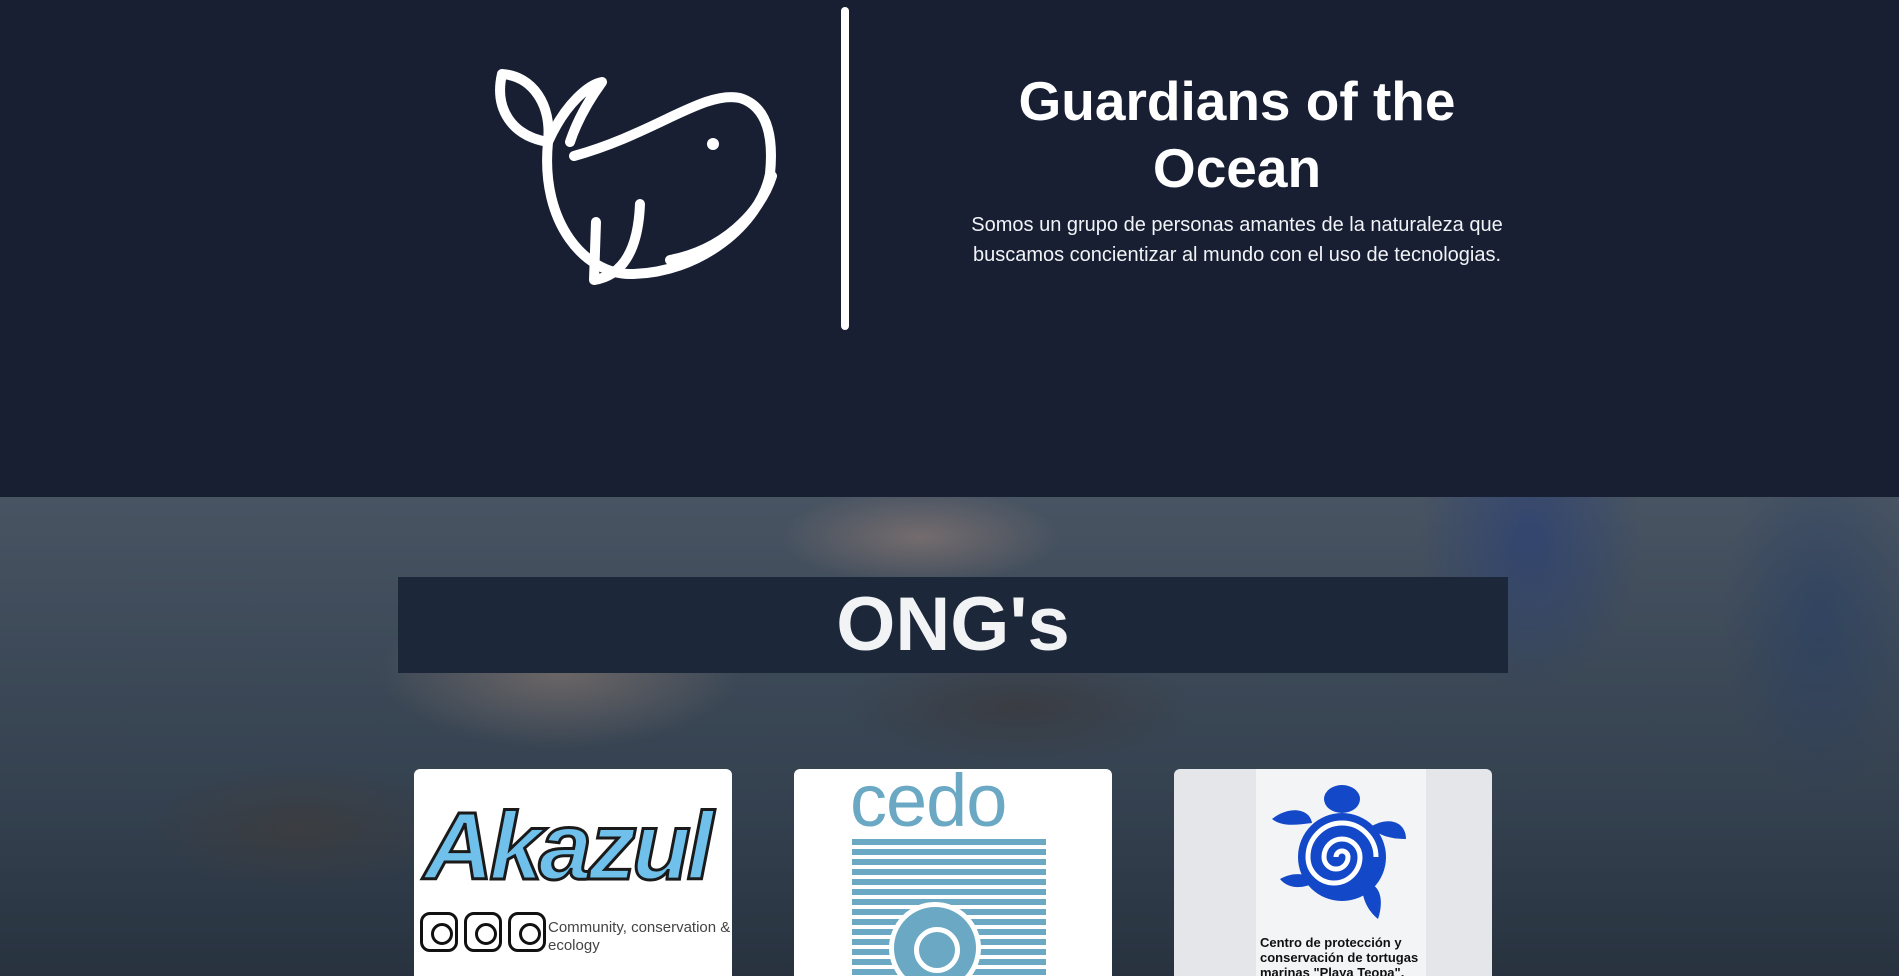 The image size is (1899, 976). I want to click on page-title: Guardians of the Ocean, so click(1237, 134).